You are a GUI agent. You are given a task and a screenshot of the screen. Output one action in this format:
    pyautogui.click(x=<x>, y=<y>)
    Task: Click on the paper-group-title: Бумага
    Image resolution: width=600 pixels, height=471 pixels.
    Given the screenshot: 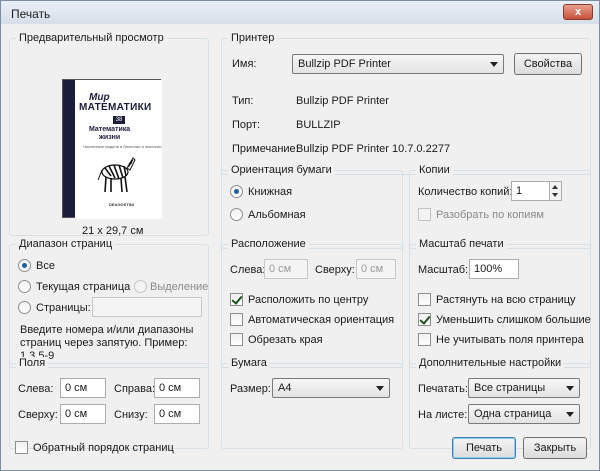 What is the action you would take?
    pyautogui.click(x=249, y=363)
    